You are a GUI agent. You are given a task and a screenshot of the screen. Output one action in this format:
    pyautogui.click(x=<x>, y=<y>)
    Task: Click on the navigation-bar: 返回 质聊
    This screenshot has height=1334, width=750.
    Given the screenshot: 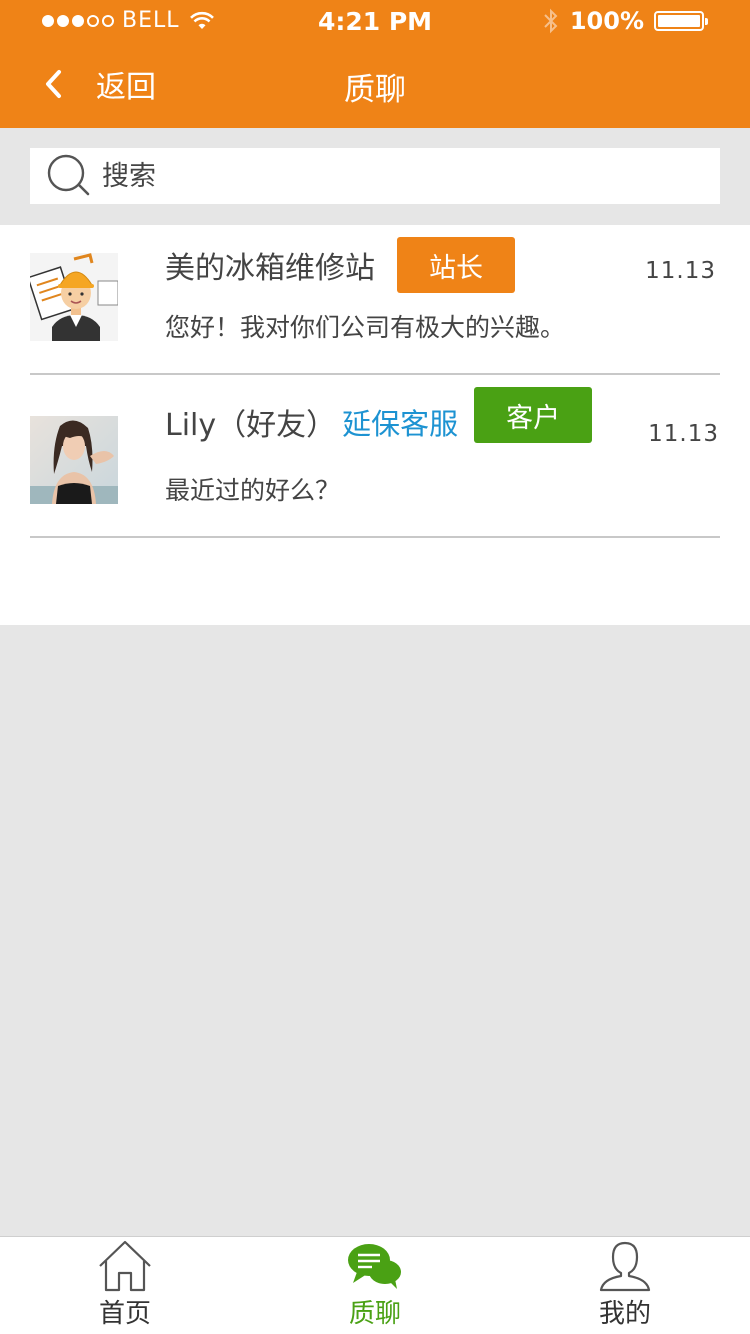 What is the action you would take?
    pyautogui.click(x=375, y=86)
    